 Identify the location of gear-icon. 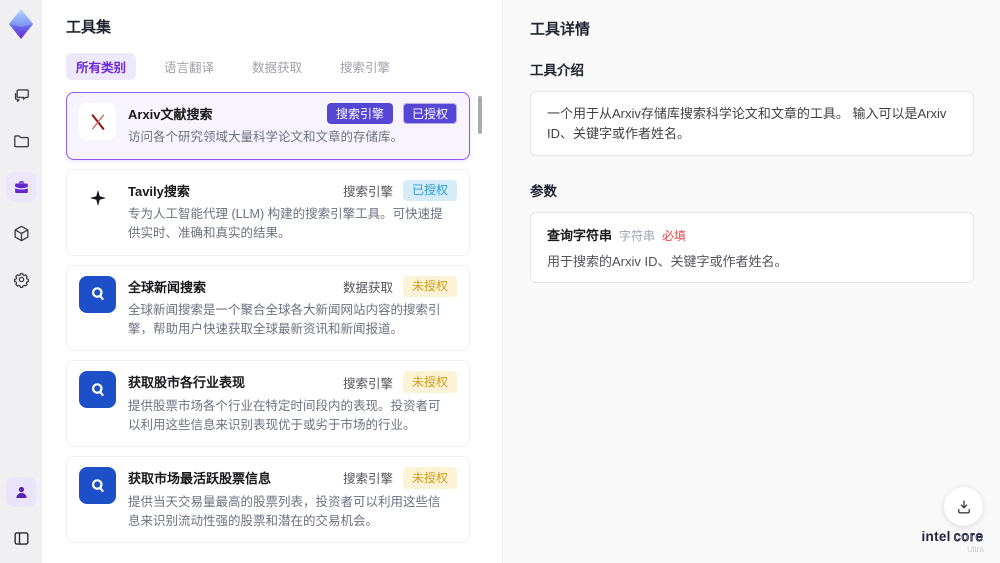
(21, 280).